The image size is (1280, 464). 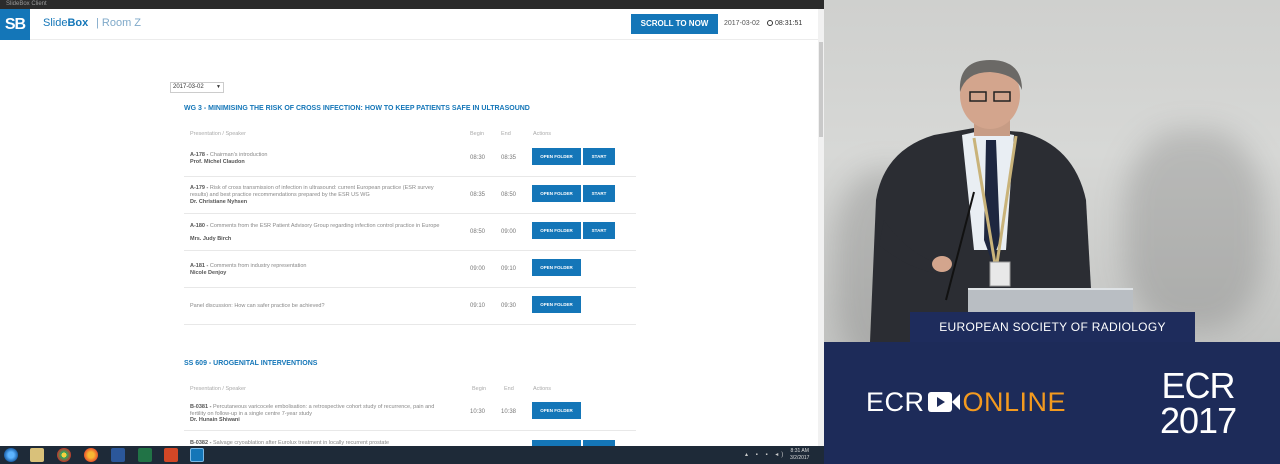 What do you see at coordinates (765, 454) in the screenshot?
I see `system-tray: ▴ ▪ ▪ ◂)` at bounding box center [765, 454].